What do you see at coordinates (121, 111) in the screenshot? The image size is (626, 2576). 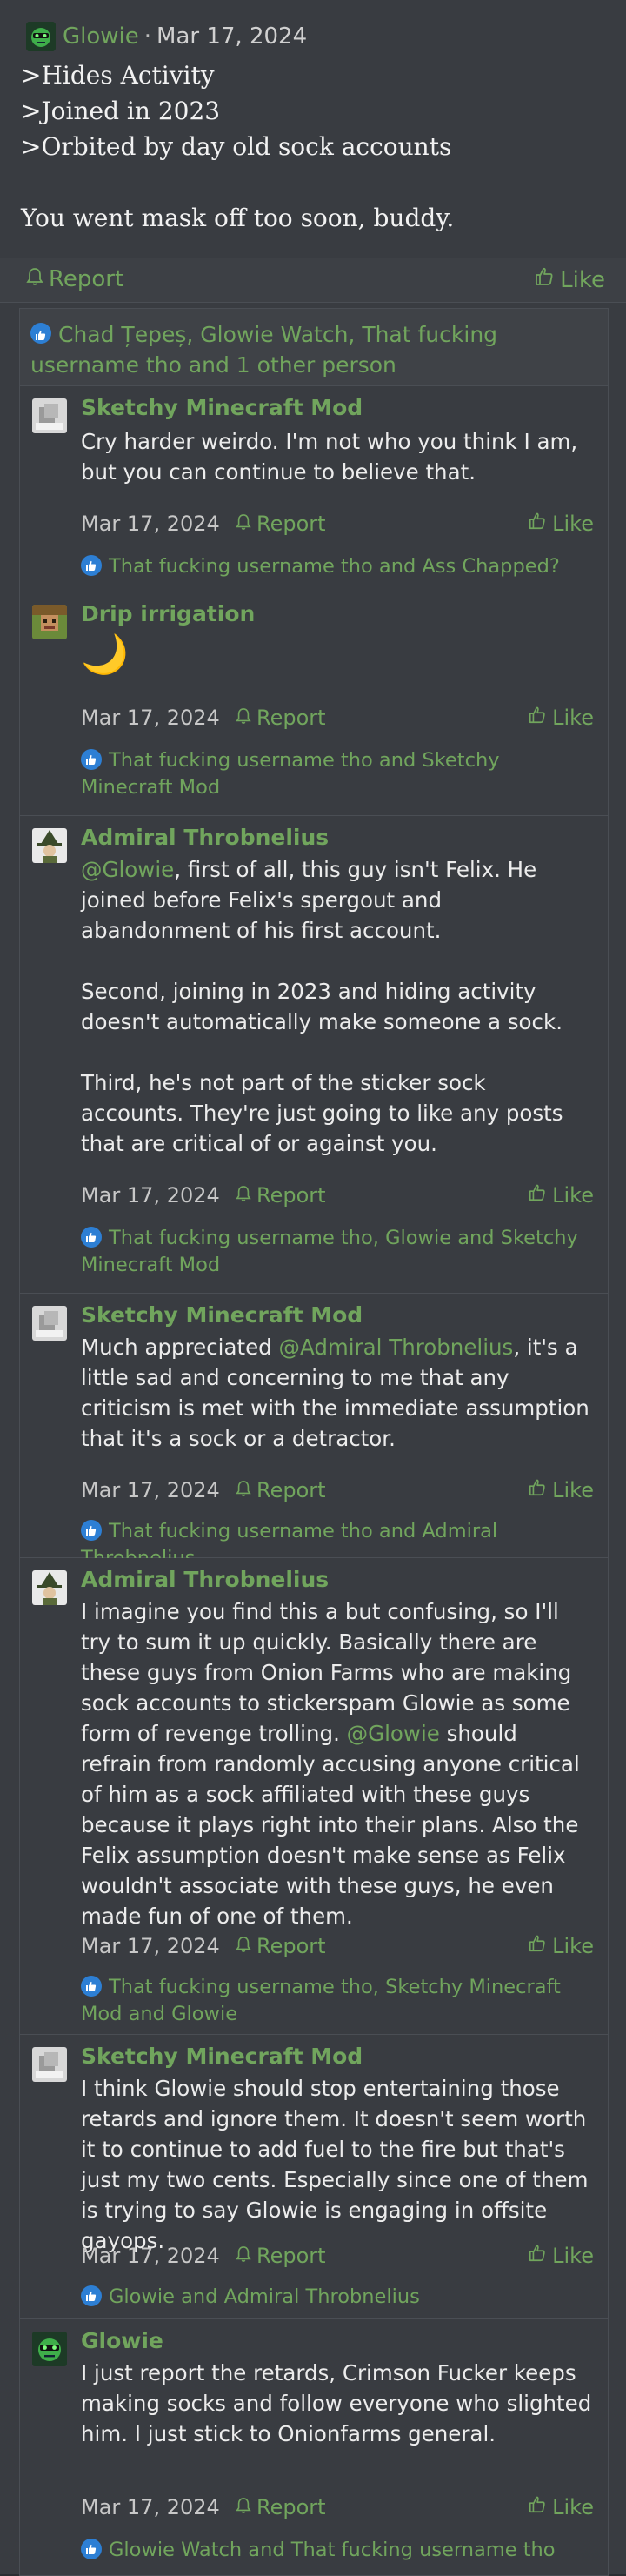 I see `post-line: >Joined in 2023` at bounding box center [121, 111].